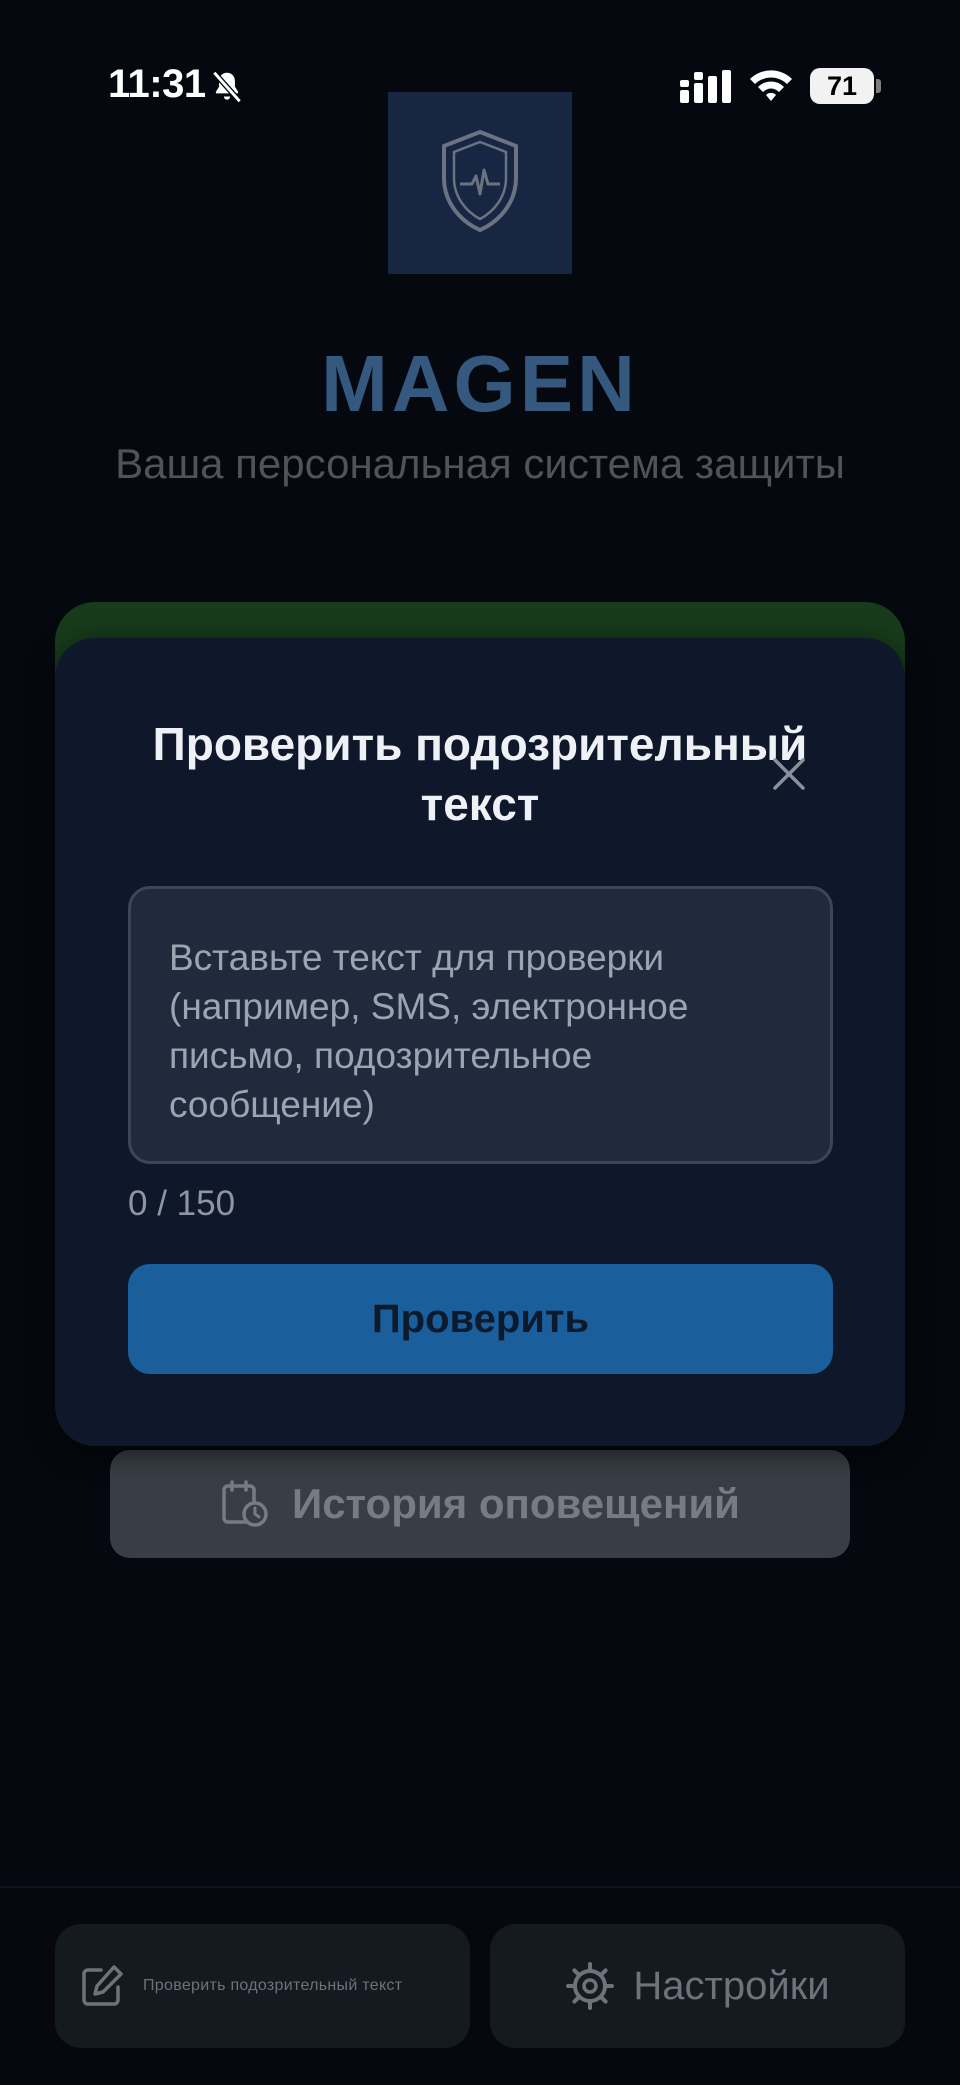  I want to click on app-title: MAGEN, so click(480, 383).